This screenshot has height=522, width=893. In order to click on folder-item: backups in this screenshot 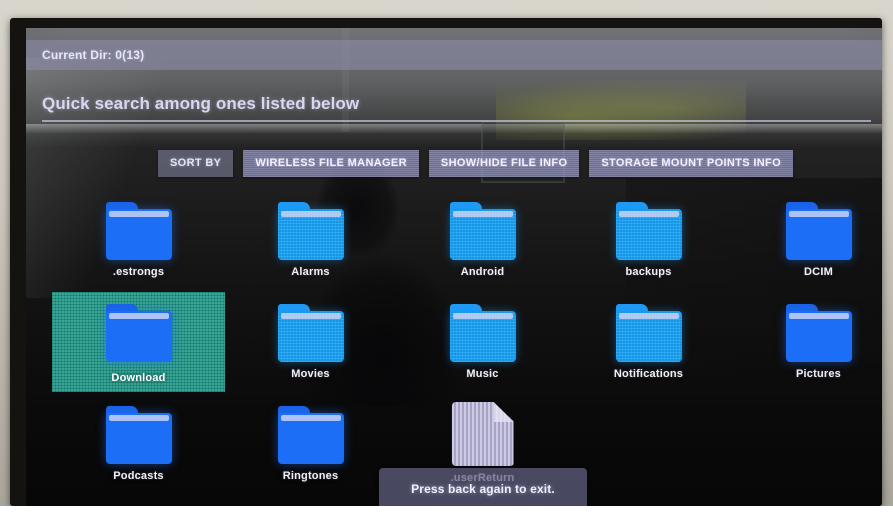, I will do `click(648, 240)`.